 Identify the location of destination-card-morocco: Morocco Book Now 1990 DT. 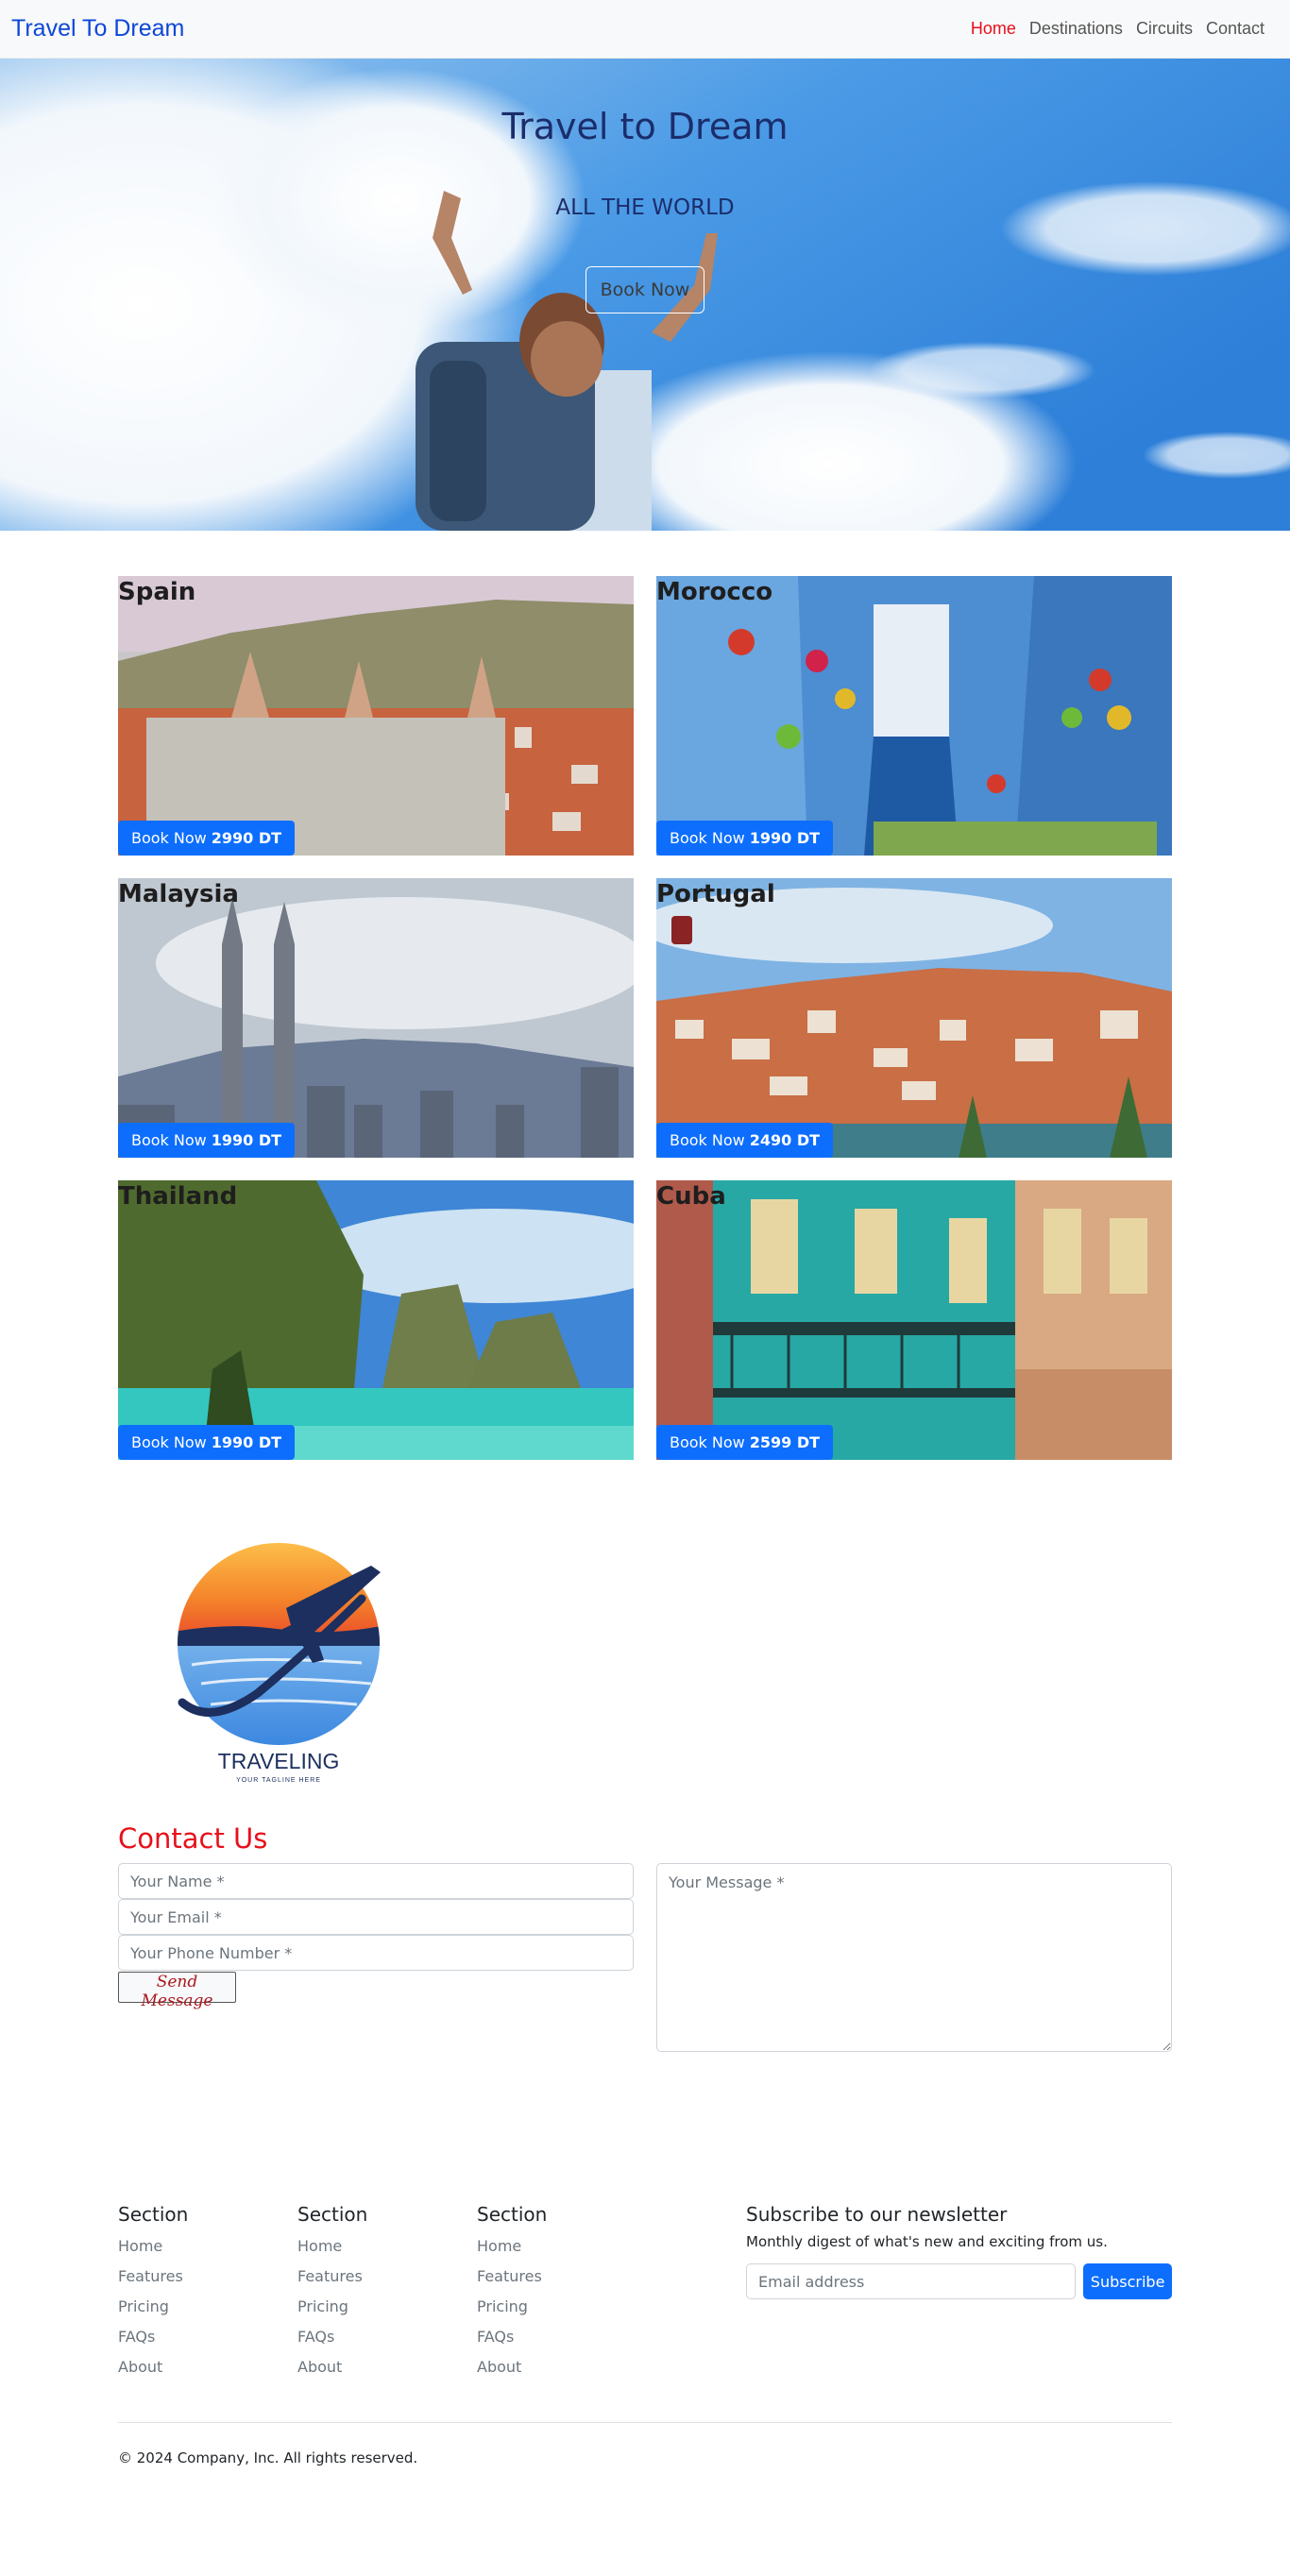
(914, 716).